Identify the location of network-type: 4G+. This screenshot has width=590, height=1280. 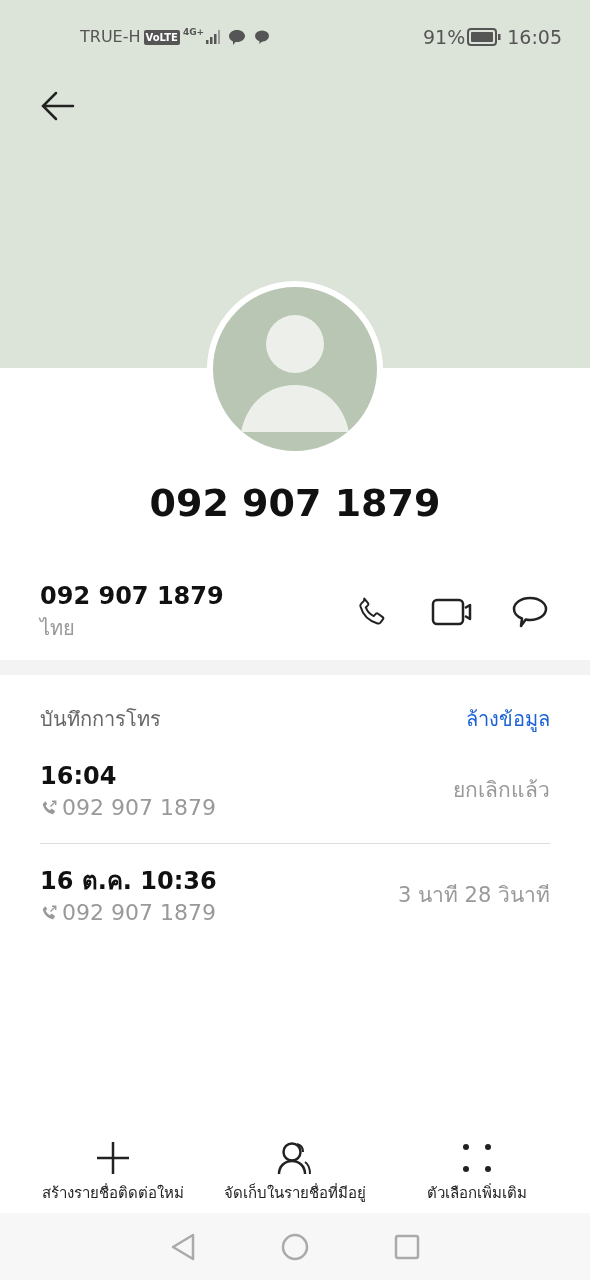
(193, 32).